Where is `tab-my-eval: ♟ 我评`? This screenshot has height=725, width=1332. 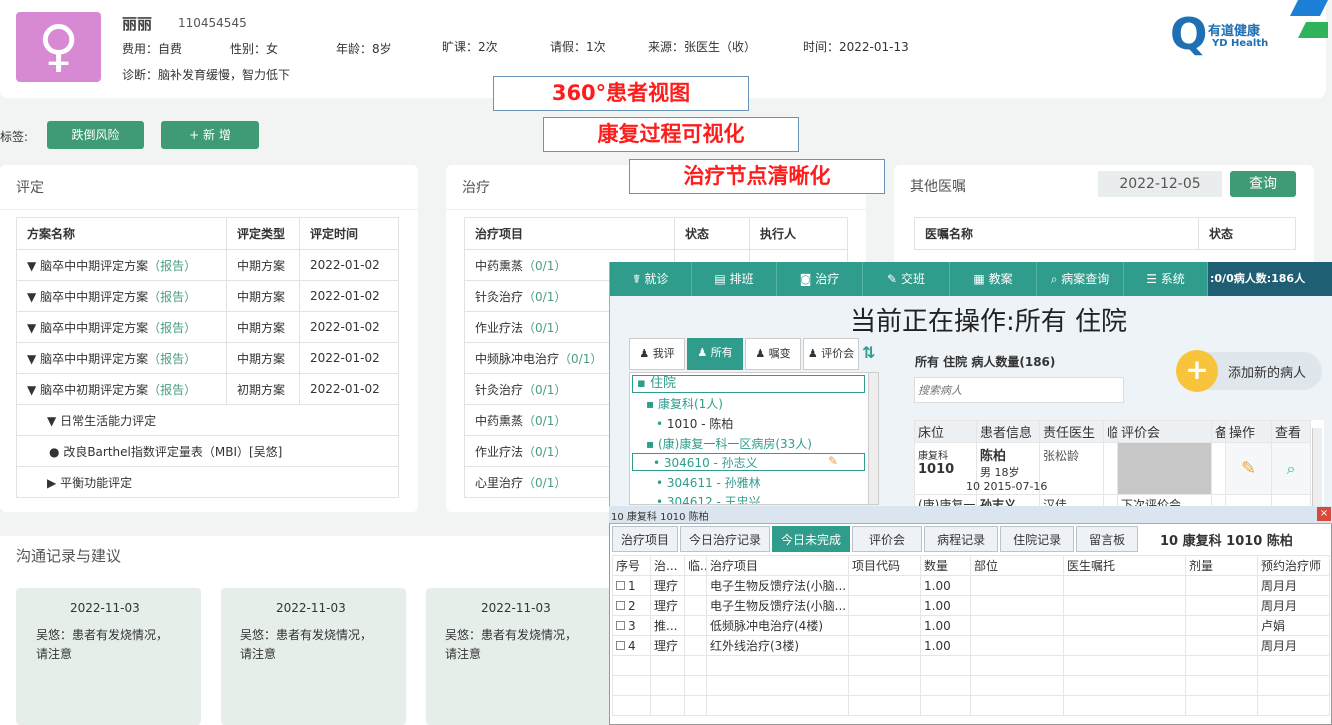
tab-my-eval: ♟ 我评 is located at coordinates (657, 354).